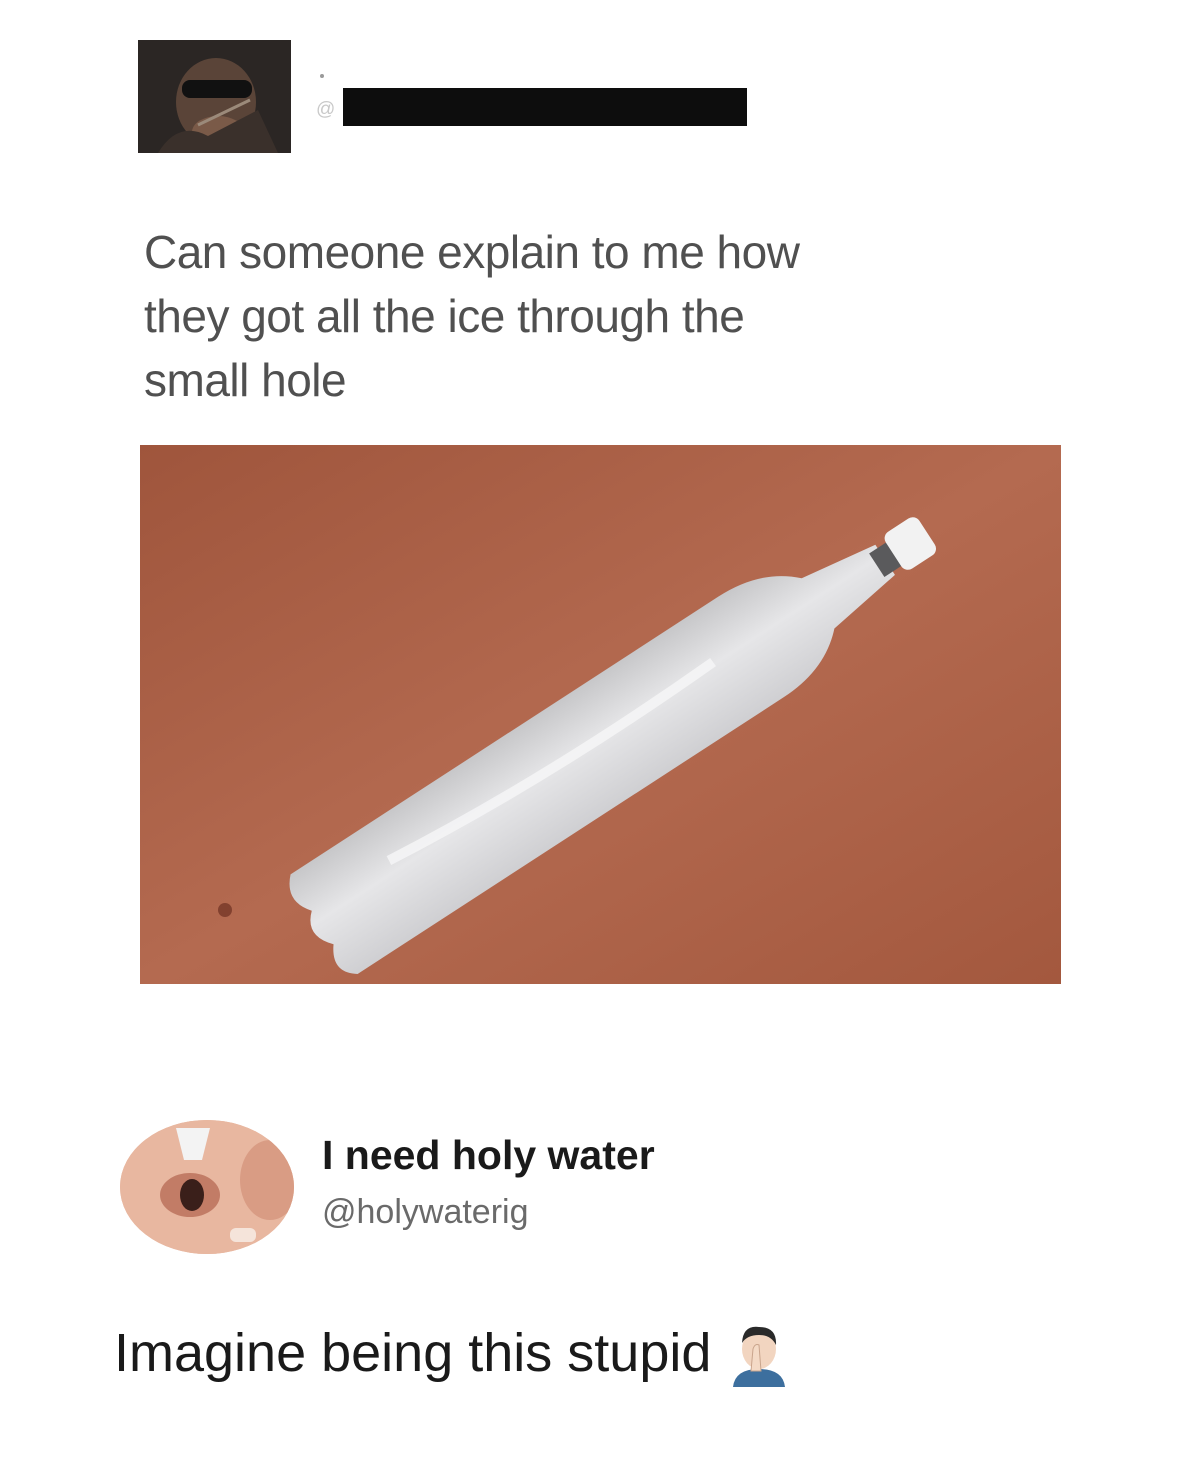  I want to click on reply-display-name: I need holy water, so click(488, 1155).